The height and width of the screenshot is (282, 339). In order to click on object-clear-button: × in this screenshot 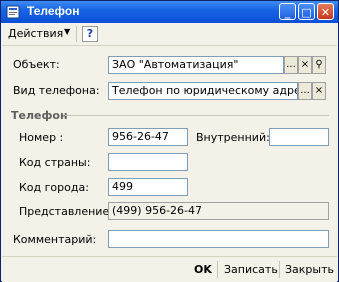, I will do `click(305, 65)`.